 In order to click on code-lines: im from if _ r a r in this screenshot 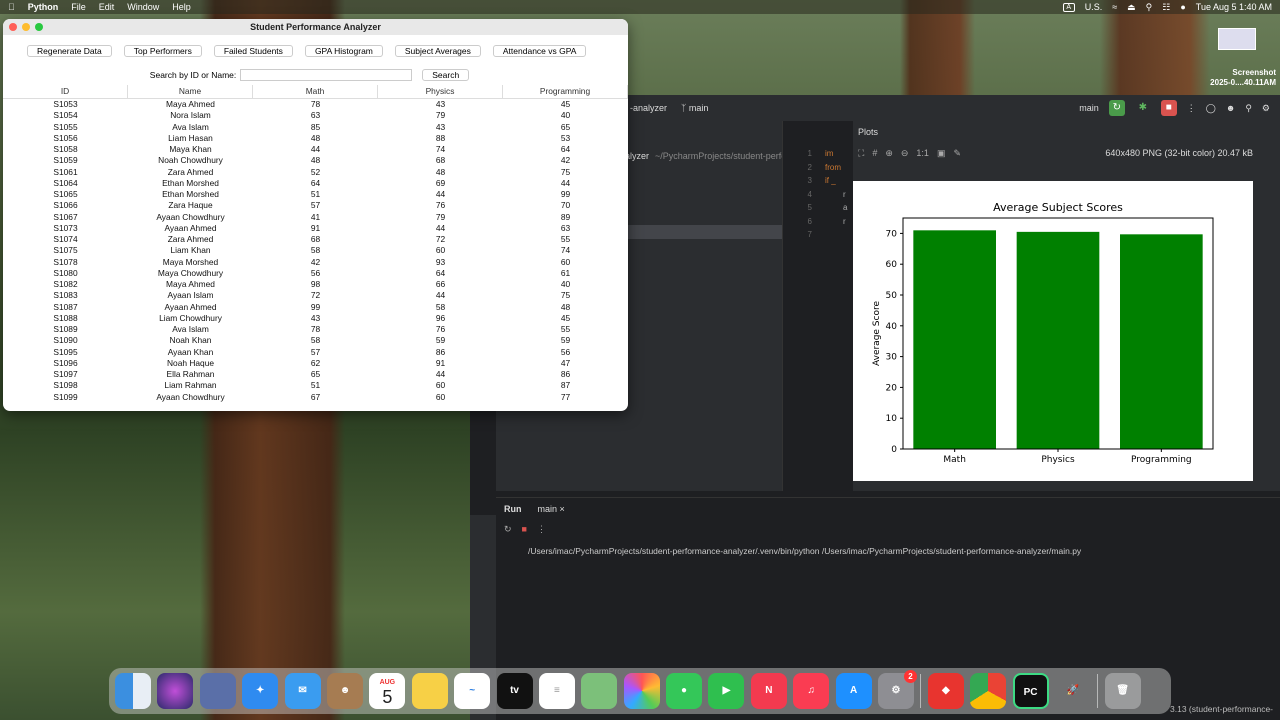, I will do `click(836, 187)`.